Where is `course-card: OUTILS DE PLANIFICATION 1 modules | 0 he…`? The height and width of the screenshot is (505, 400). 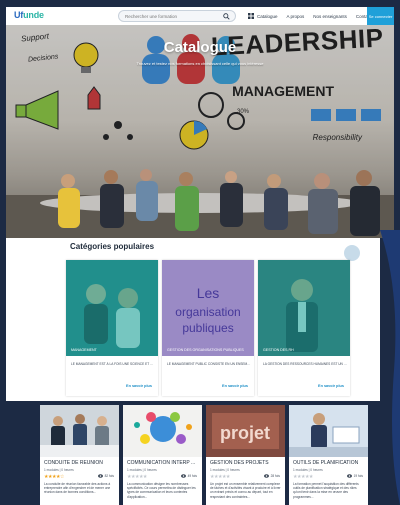 course-card: OUTILS DE PLANIFICATION 1 modules | 0 he… is located at coordinates (328, 455).